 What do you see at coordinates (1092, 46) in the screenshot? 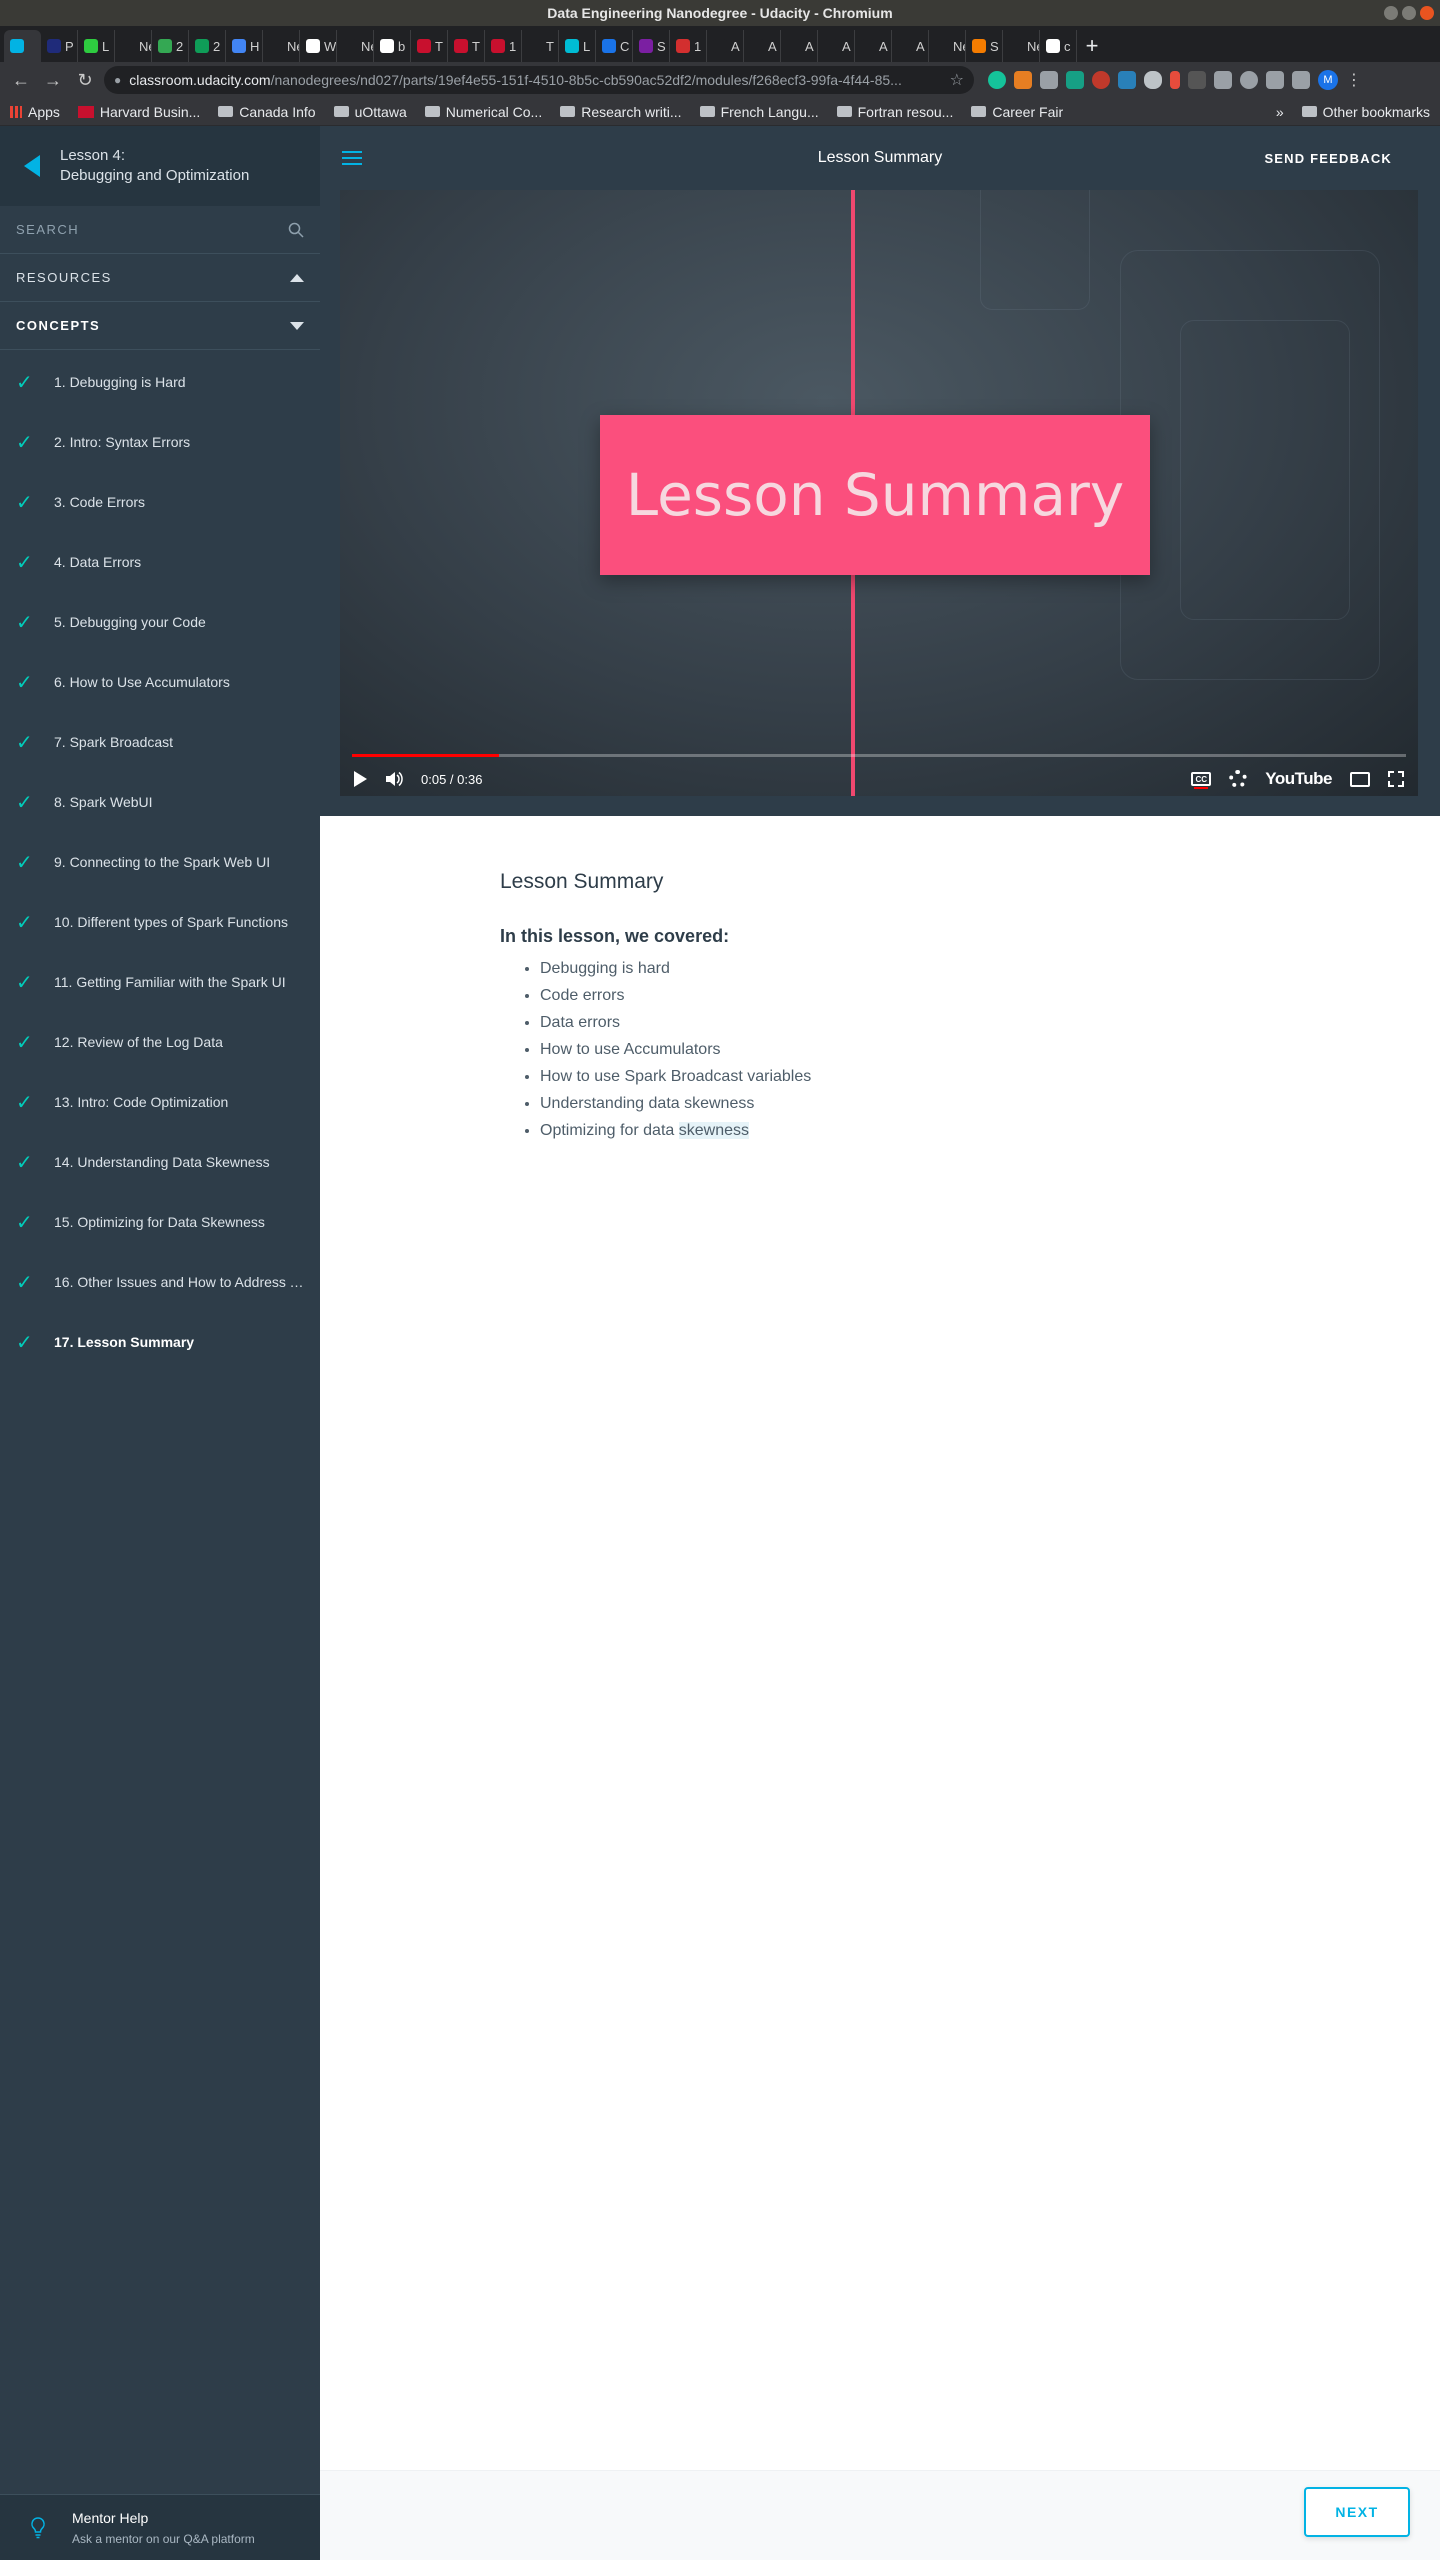
I see `new-tab-button: +` at bounding box center [1092, 46].